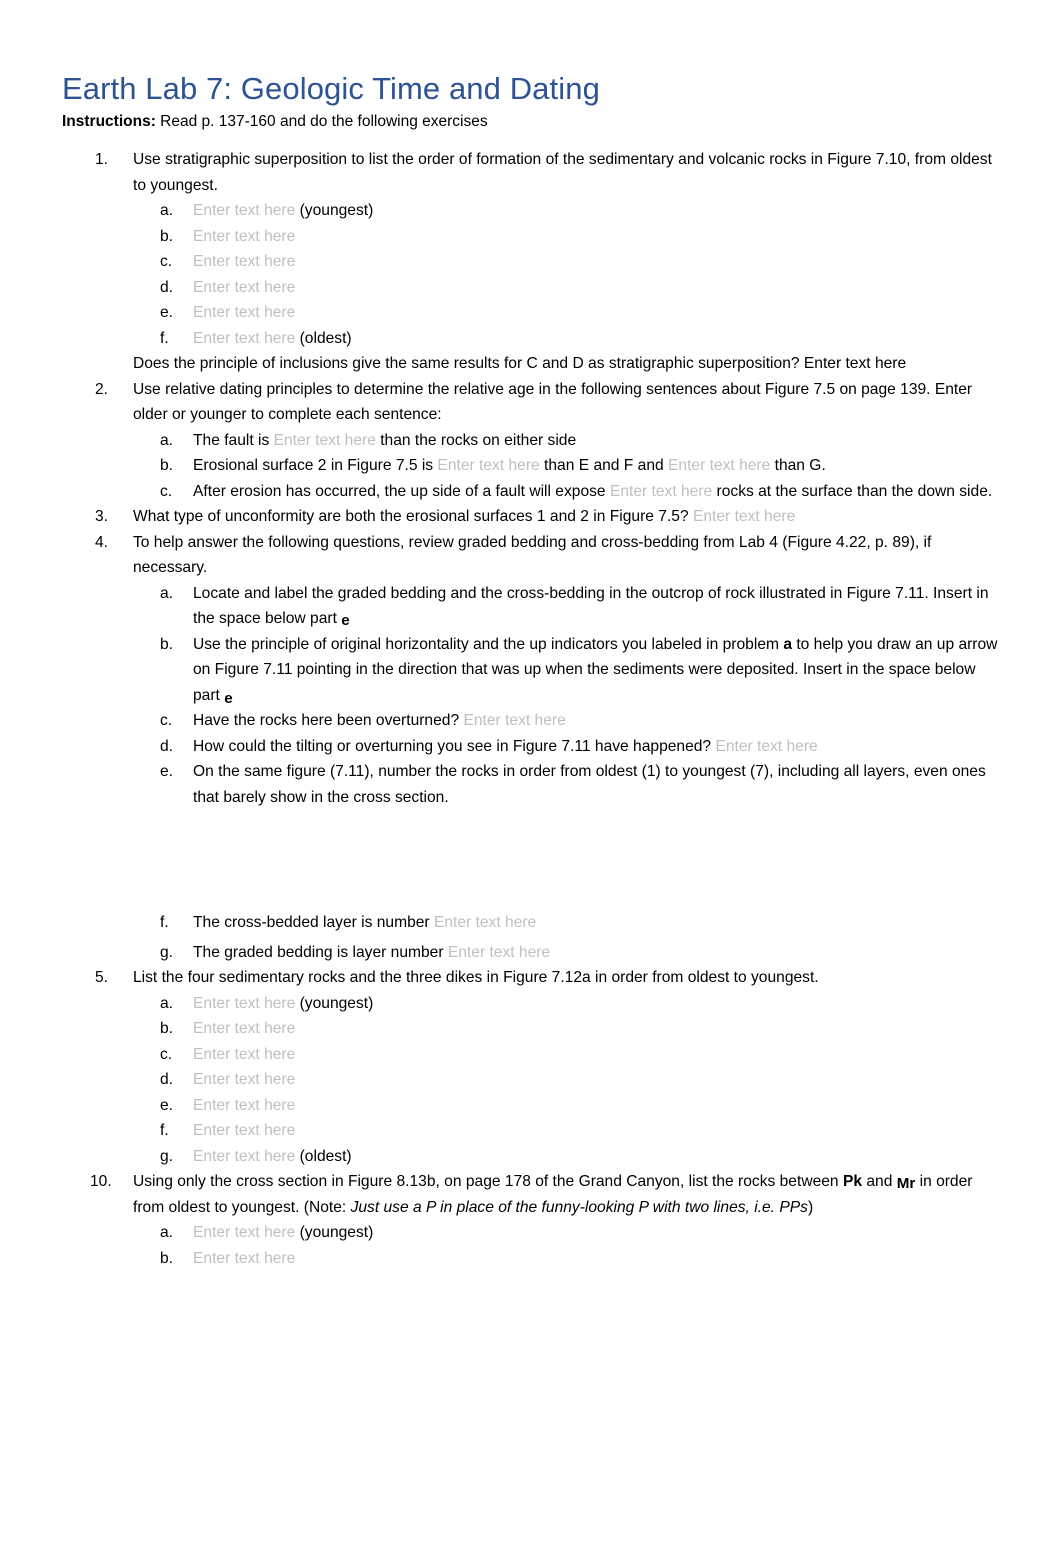  I want to click on sentence-part: The fault is, so click(233, 440).